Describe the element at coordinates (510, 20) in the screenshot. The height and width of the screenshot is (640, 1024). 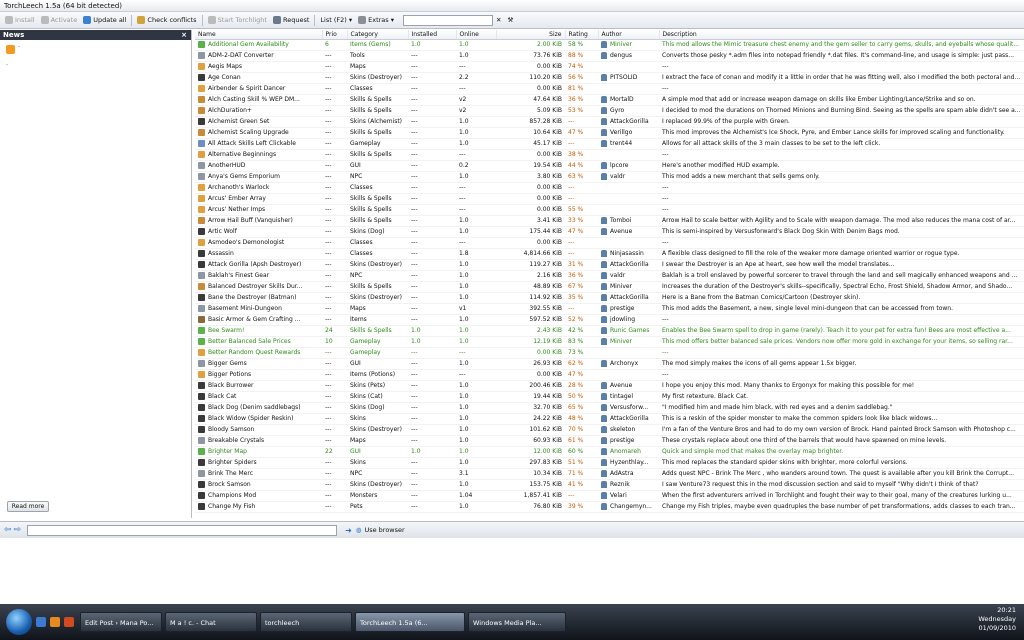
I see `filter-icon: ⚒` at that location.